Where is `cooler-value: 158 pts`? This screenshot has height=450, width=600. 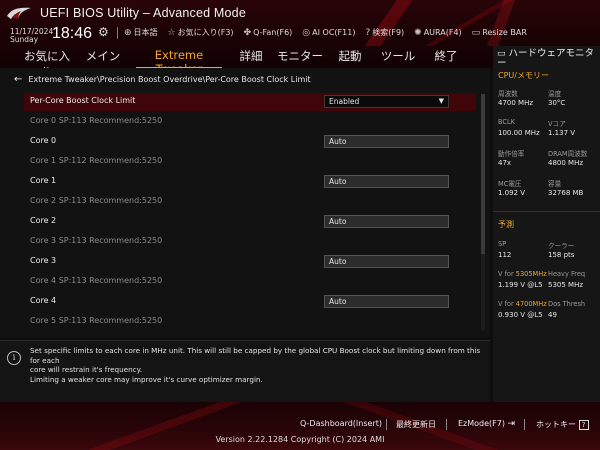 cooler-value: 158 pts is located at coordinates (561, 255).